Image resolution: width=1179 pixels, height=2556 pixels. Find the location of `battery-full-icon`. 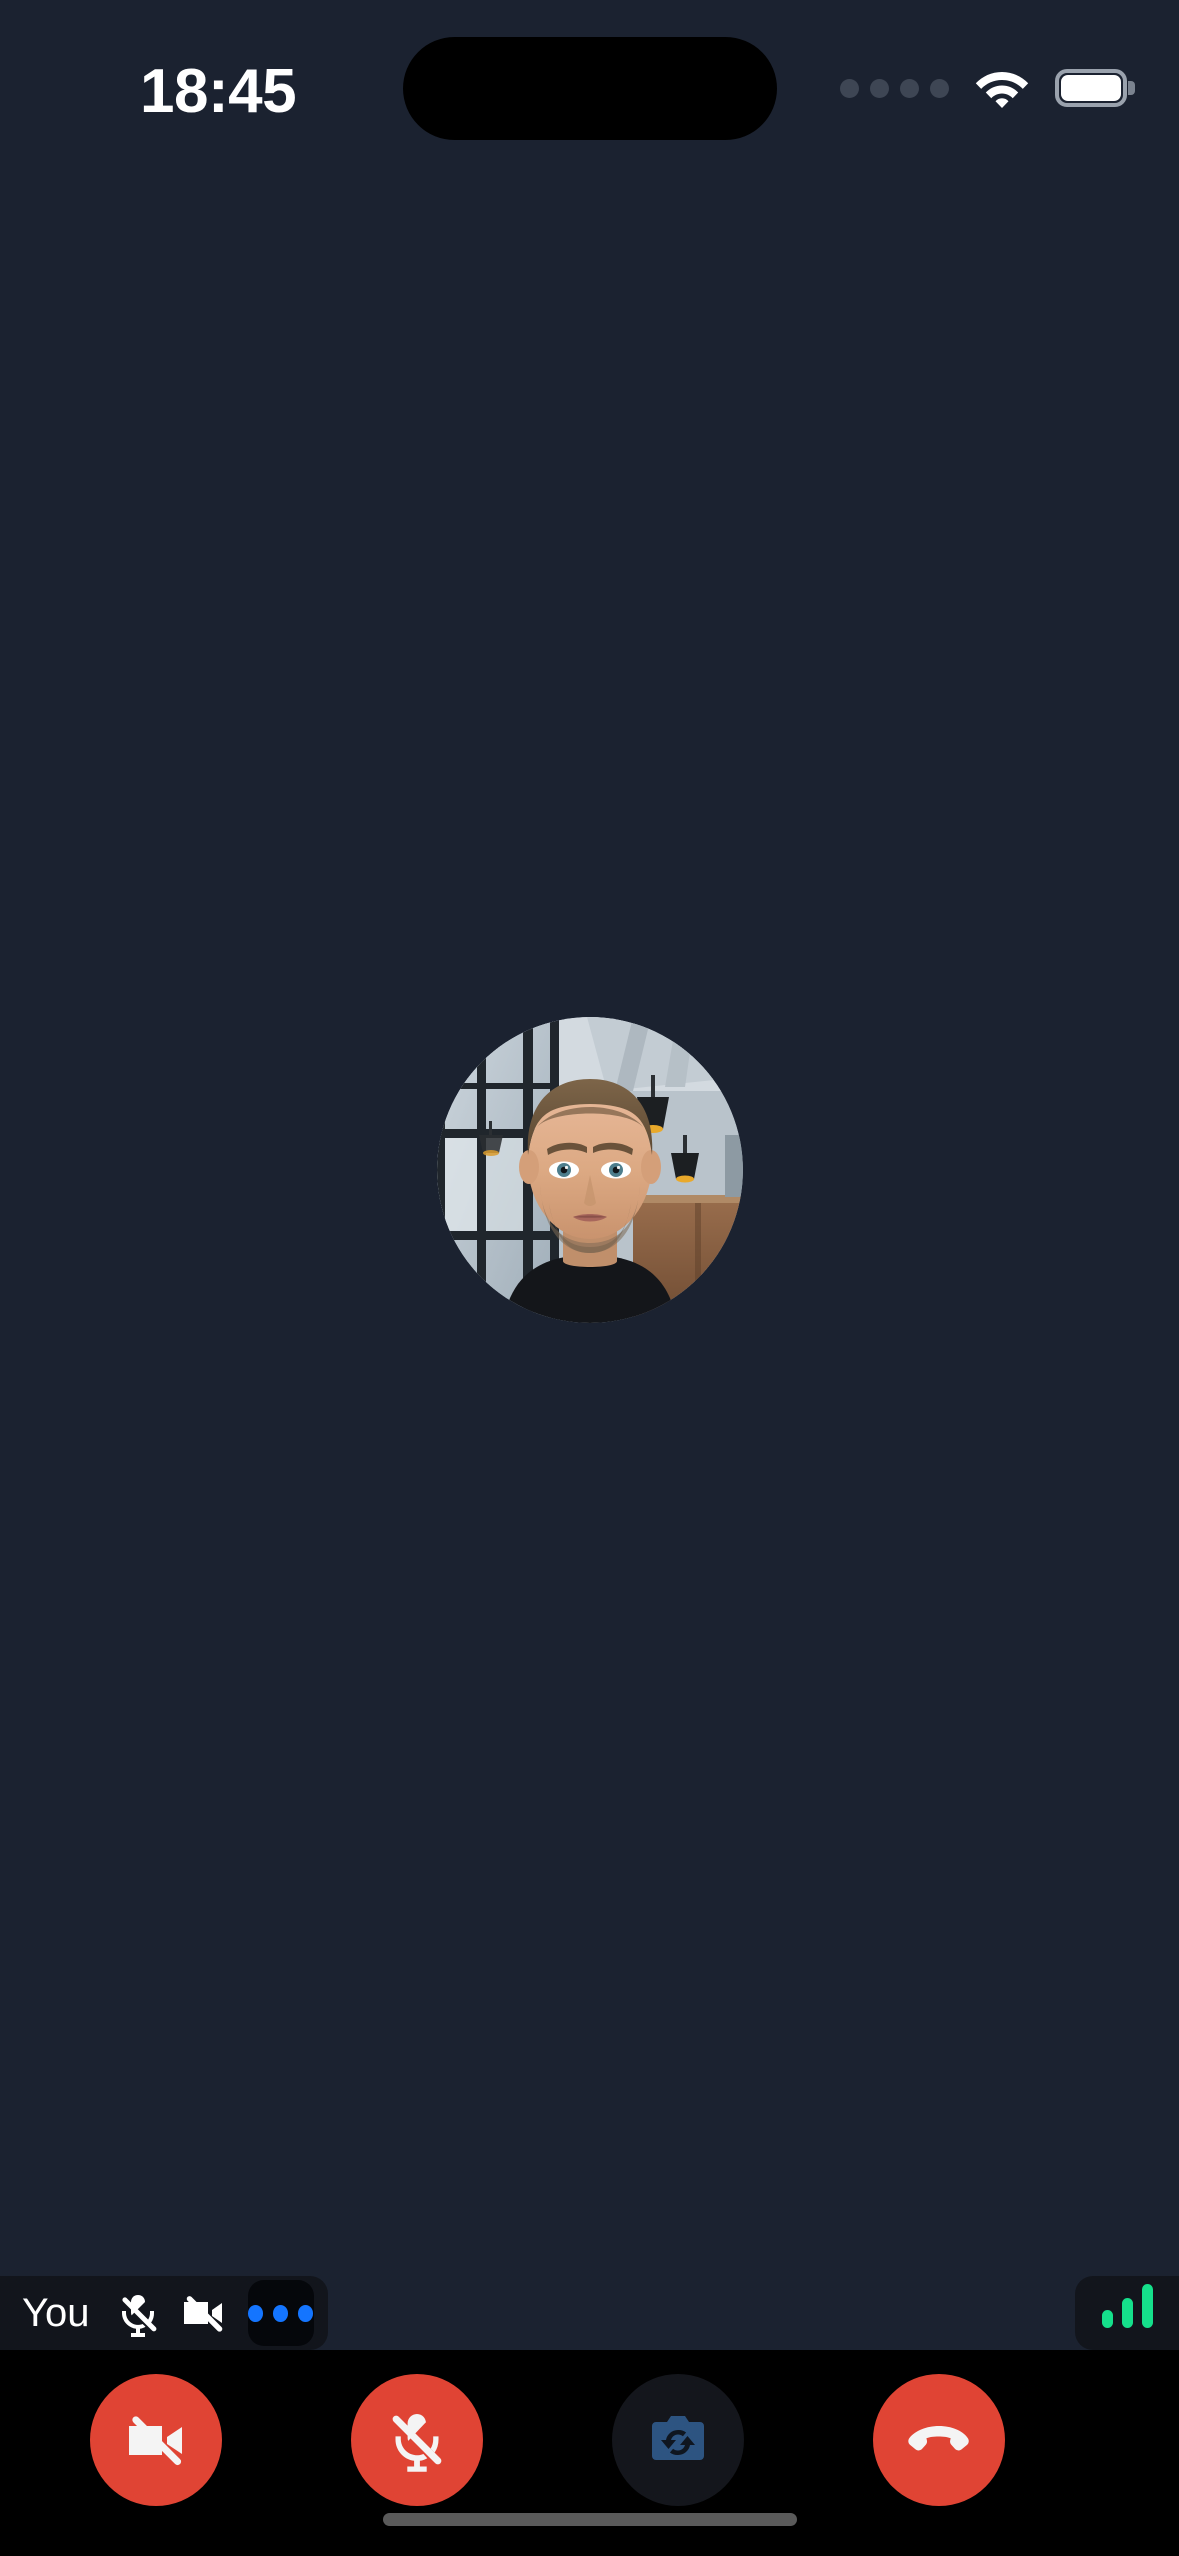

battery-full-icon is located at coordinates (1095, 88).